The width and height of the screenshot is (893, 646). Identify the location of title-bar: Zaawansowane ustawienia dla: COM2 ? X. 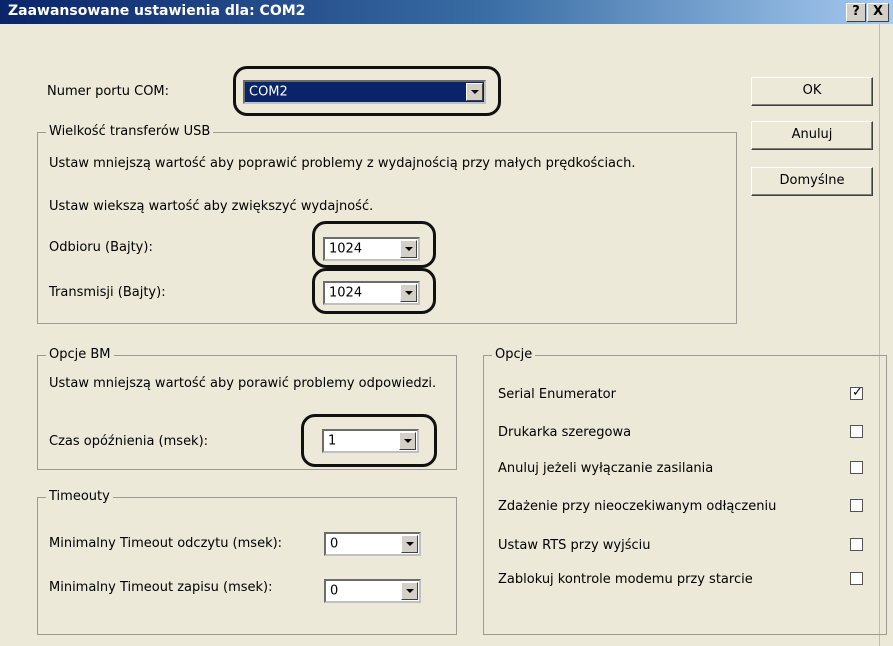
(446, 12).